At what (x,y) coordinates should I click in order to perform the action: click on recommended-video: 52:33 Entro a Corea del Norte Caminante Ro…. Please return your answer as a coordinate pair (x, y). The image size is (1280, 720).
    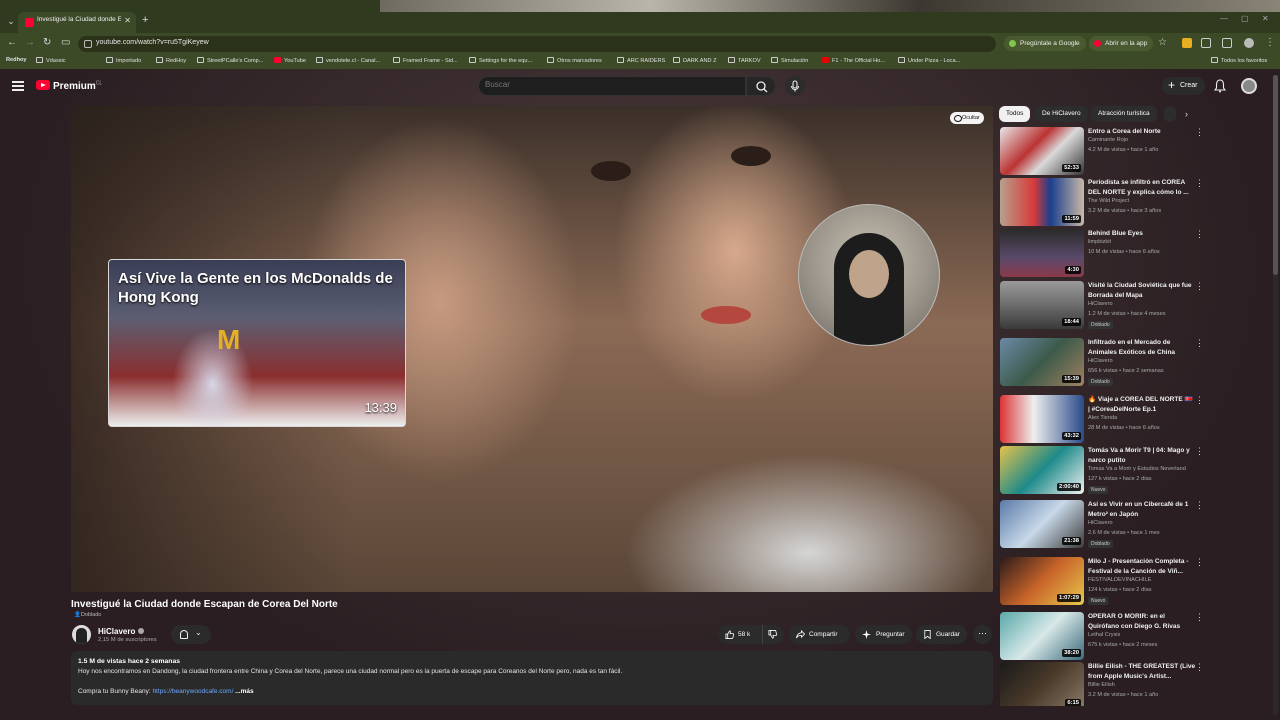
    Looking at the image, I should click on (1102, 153).